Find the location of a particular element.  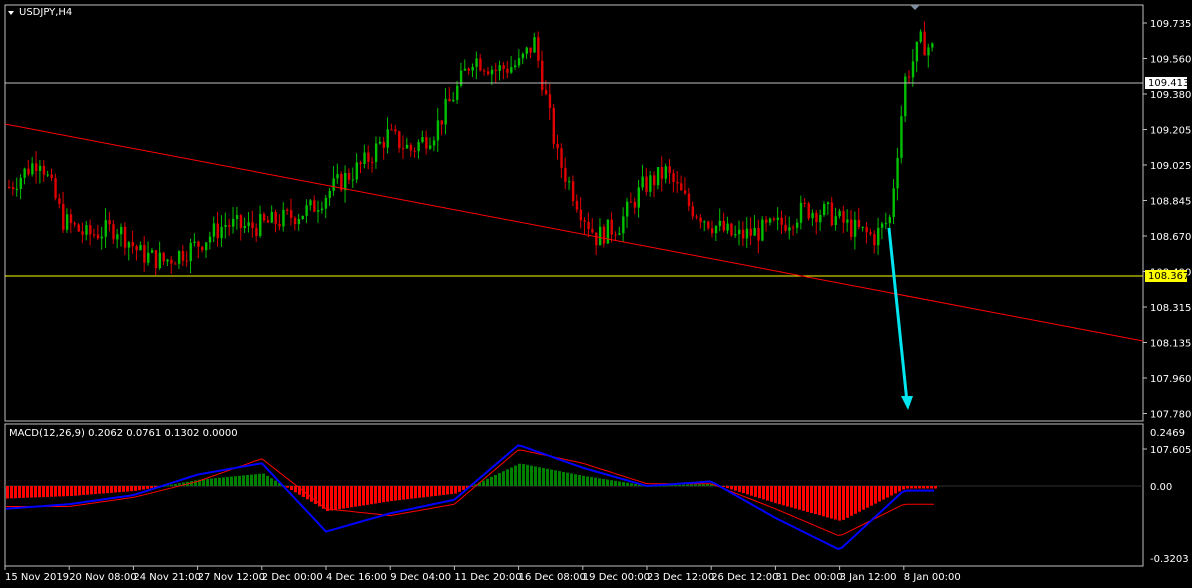

time-tick-label: 26 Dec 12:00 is located at coordinates (744, 577).